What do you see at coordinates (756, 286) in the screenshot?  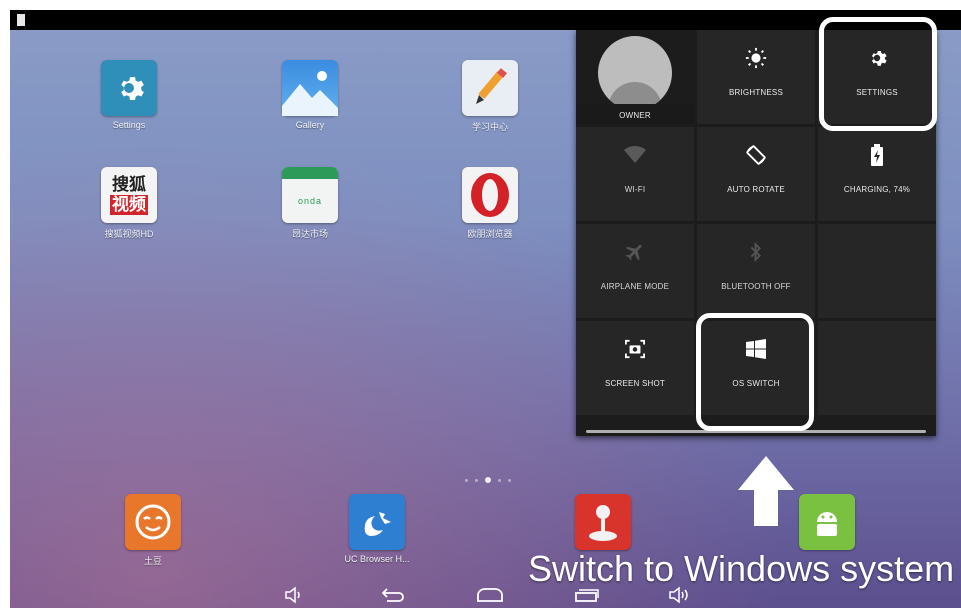 I see `tile-label: BLUETOOTH OFF` at bounding box center [756, 286].